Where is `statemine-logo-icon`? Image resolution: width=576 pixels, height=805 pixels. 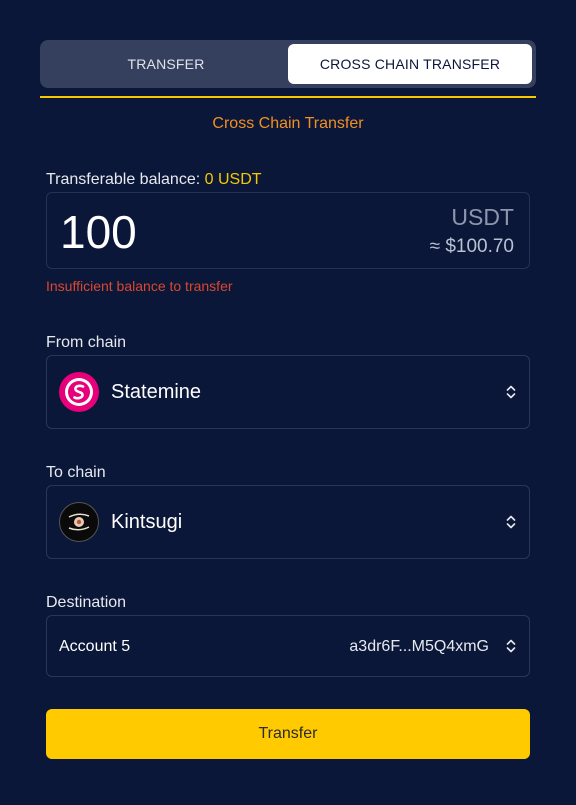
statemine-logo-icon is located at coordinates (79, 392).